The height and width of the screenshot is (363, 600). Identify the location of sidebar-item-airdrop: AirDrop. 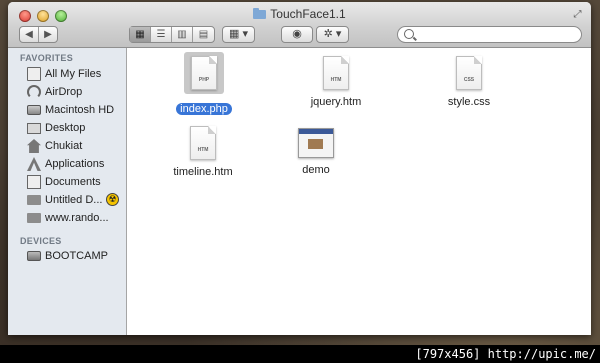
(72, 93).